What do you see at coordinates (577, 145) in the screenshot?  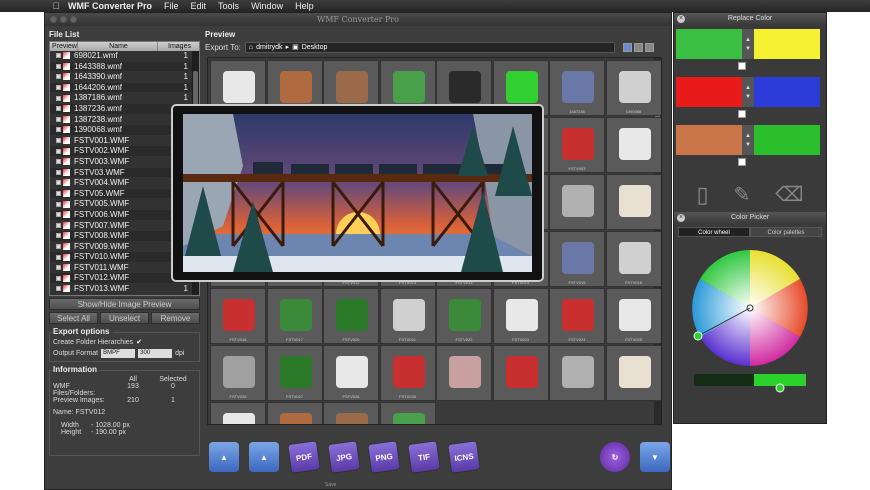 I see `thumbnail: FSTV003` at bounding box center [577, 145].